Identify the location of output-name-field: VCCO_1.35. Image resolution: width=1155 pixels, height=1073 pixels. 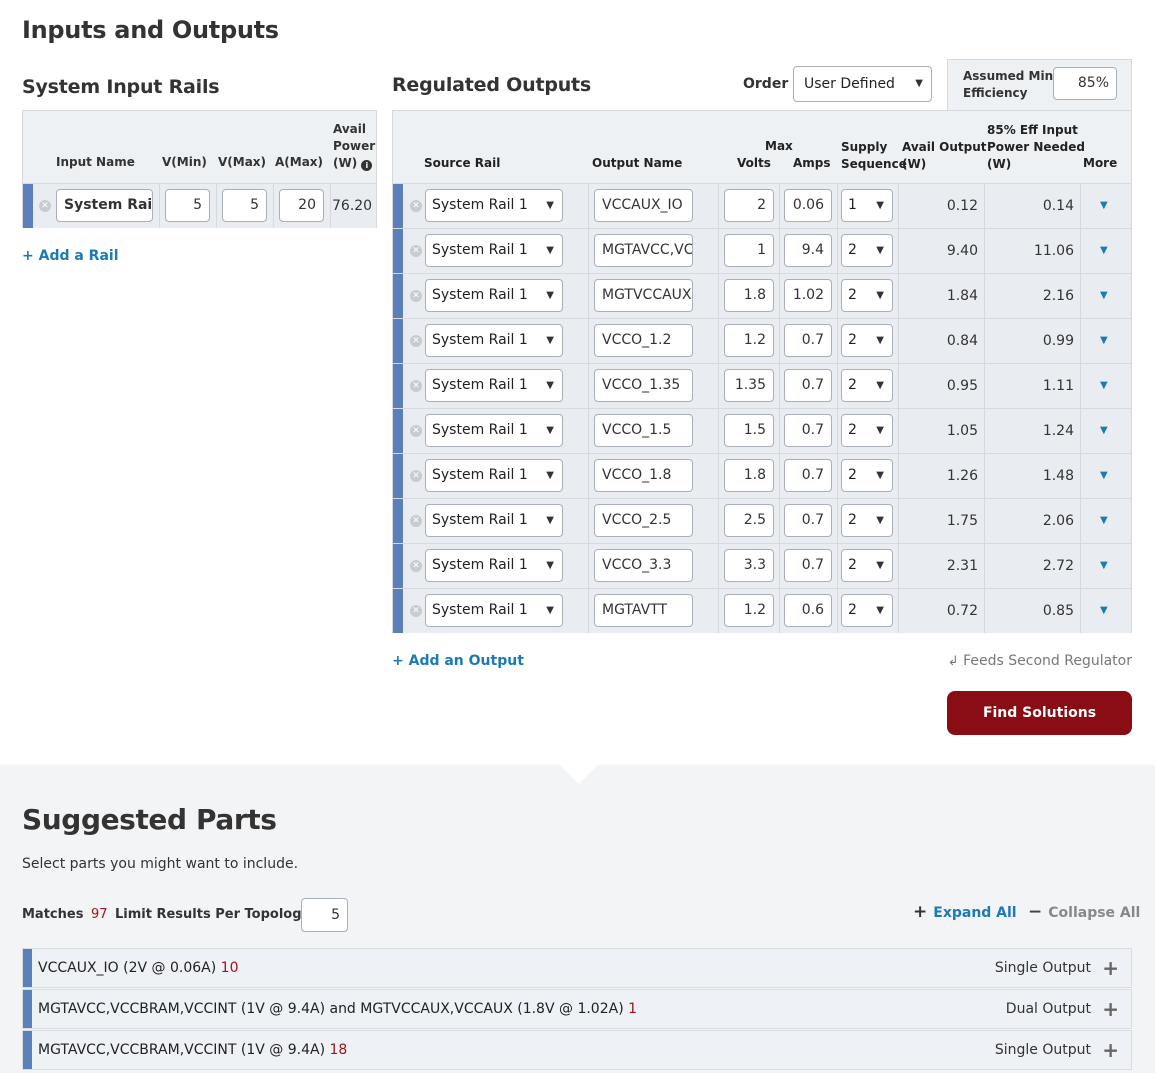
(643, 385).